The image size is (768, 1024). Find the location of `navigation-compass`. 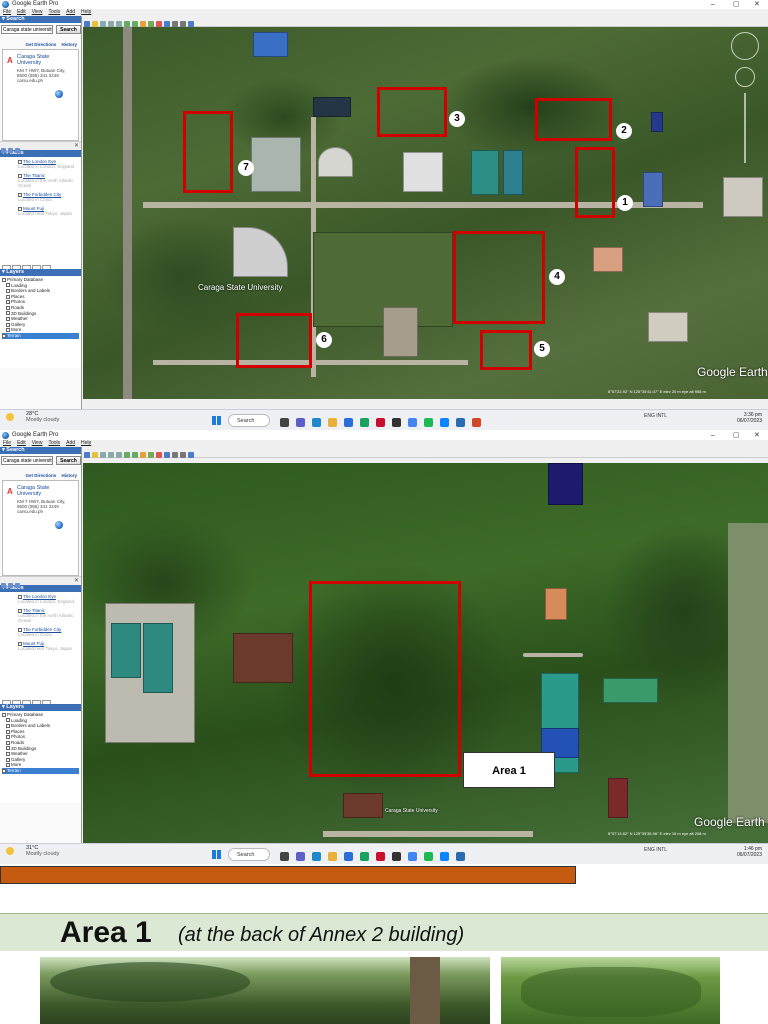

navigation-compass is located at coordinates (745, 46).